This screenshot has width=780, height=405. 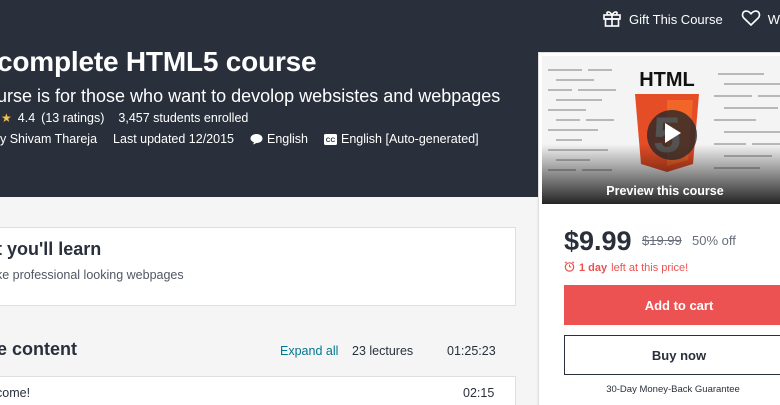 I want to click on what-you-learn-heading: t you'll learn, so click(x=51, y=249).